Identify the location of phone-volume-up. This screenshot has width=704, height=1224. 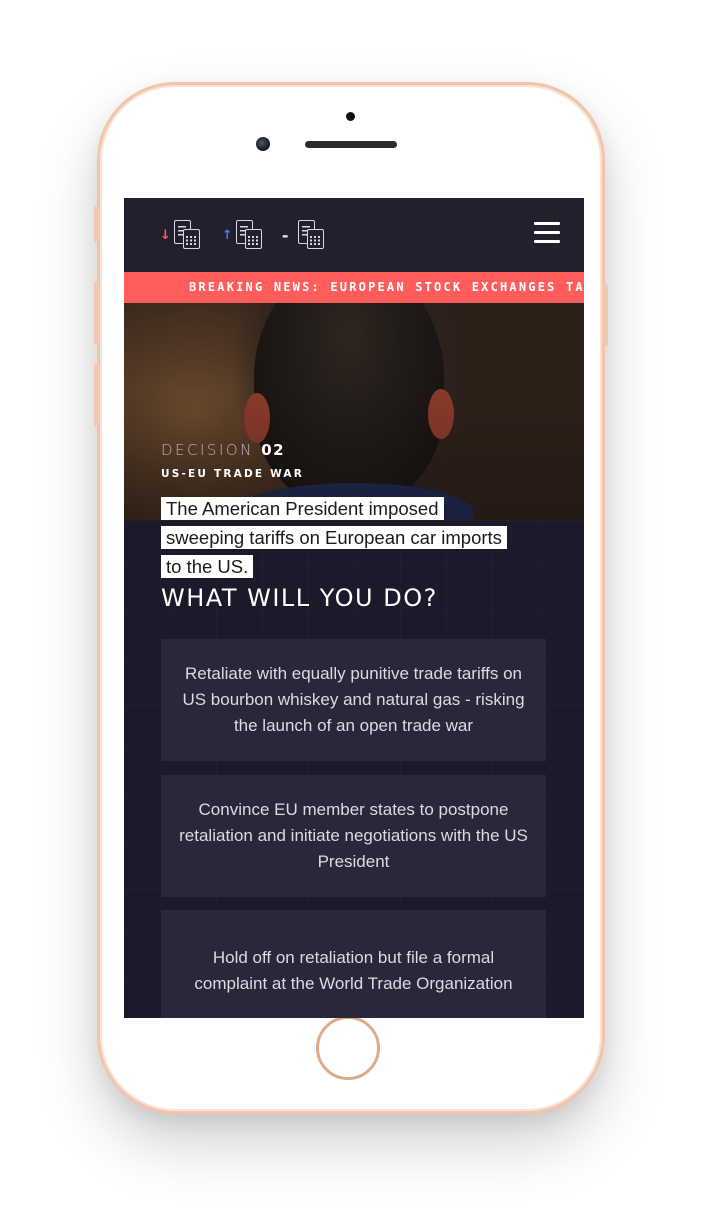
(96, 313).